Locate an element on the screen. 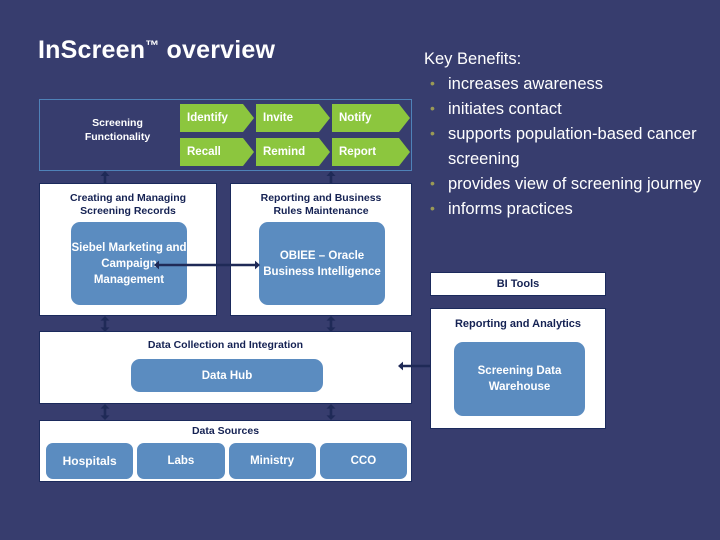 The width and height of the screenshot is (720, 540). screening-chevron-row-bottom: Recall Remind Report is located at coordinates (295, 152).